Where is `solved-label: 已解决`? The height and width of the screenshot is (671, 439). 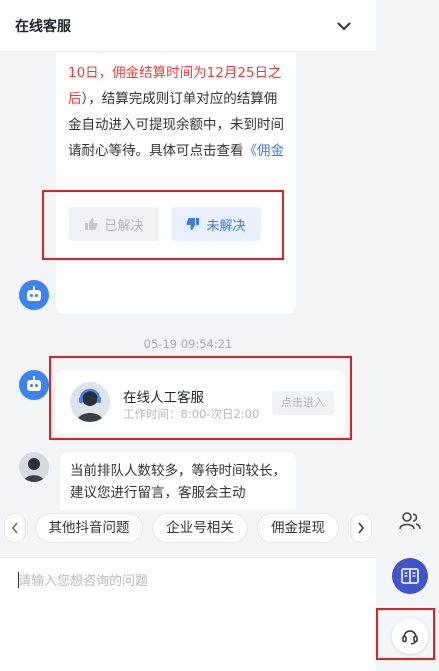
solved-label: 已解决 is located at coordinates (124, 226).